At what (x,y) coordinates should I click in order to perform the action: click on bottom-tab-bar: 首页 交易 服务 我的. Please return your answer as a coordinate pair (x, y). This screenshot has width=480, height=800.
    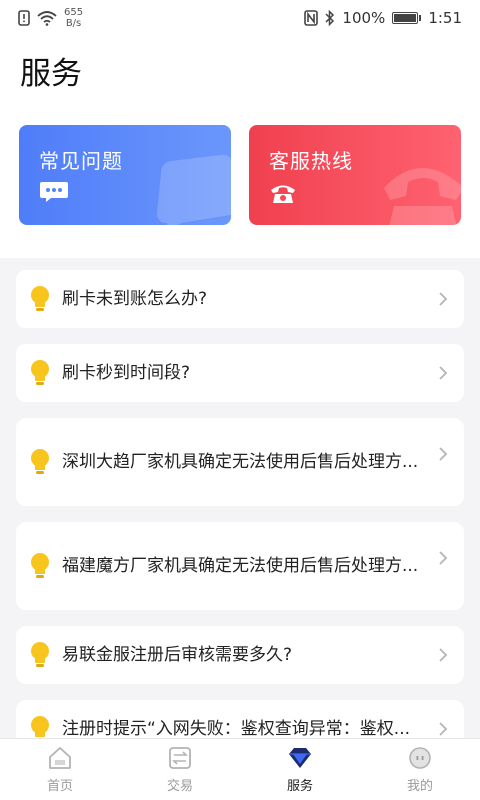
    Looking at the image, I should click on (240, 769).